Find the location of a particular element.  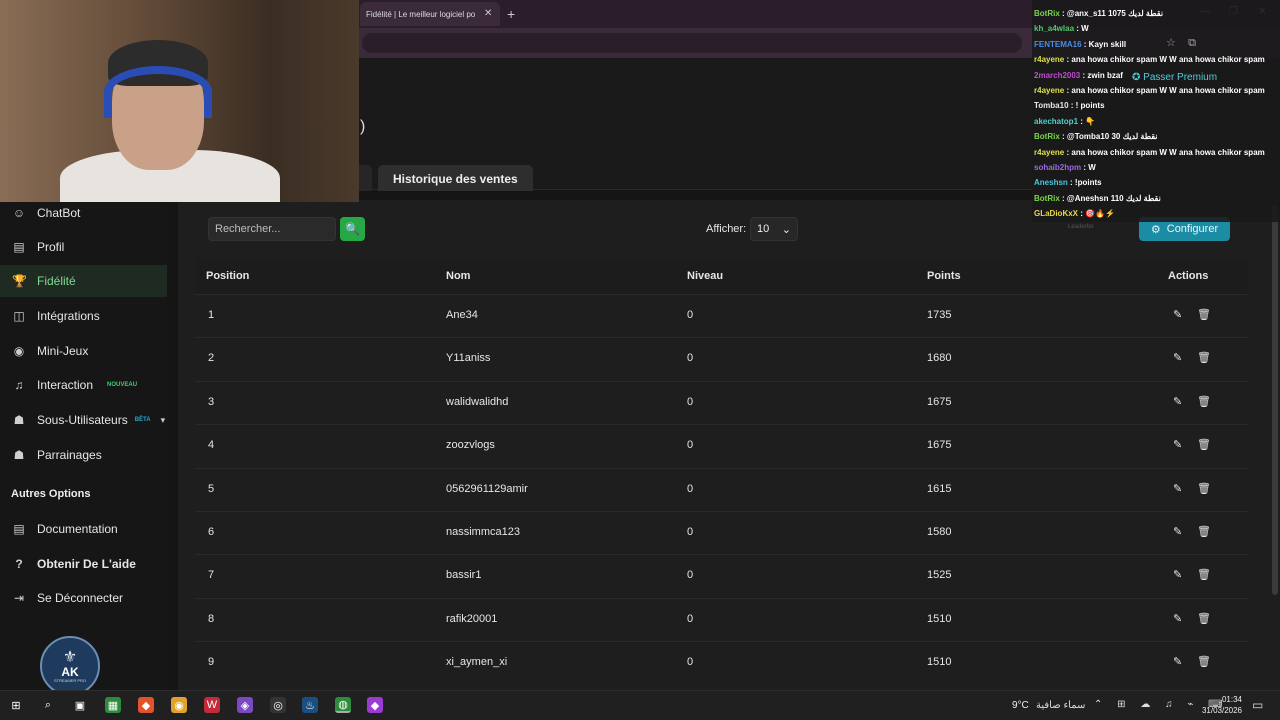

search-button: 🔍 is located at coordinates (352, 229).